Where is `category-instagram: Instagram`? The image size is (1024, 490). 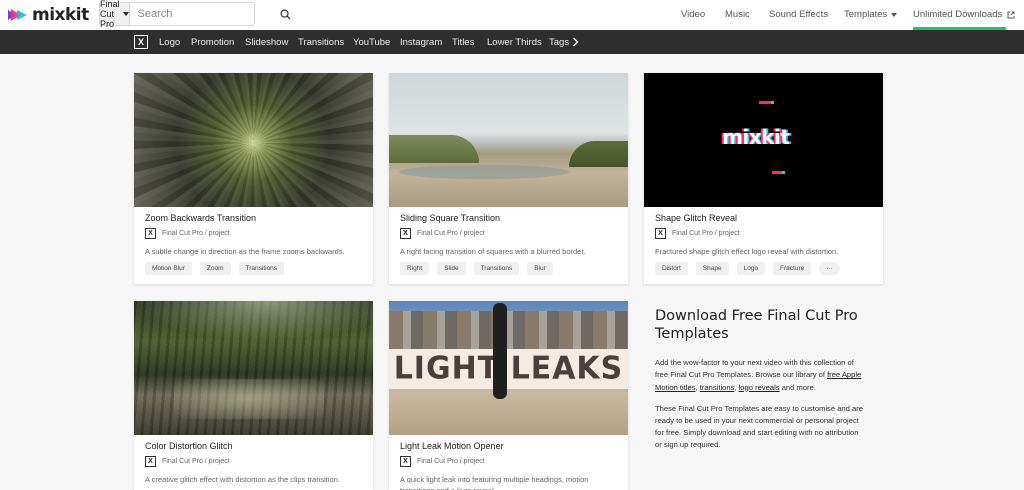
category-instagram: Instagram is located at coordinates (421, 42).